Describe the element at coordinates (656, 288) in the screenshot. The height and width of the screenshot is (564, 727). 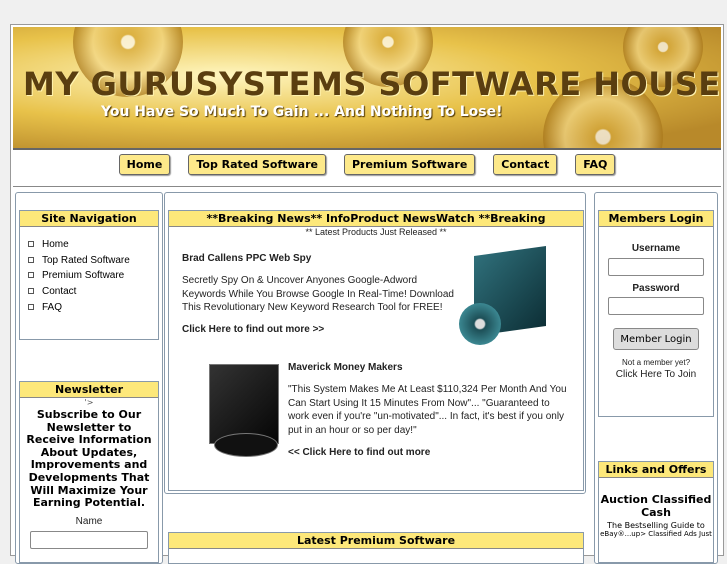
I see `password-label: Password` at that location.